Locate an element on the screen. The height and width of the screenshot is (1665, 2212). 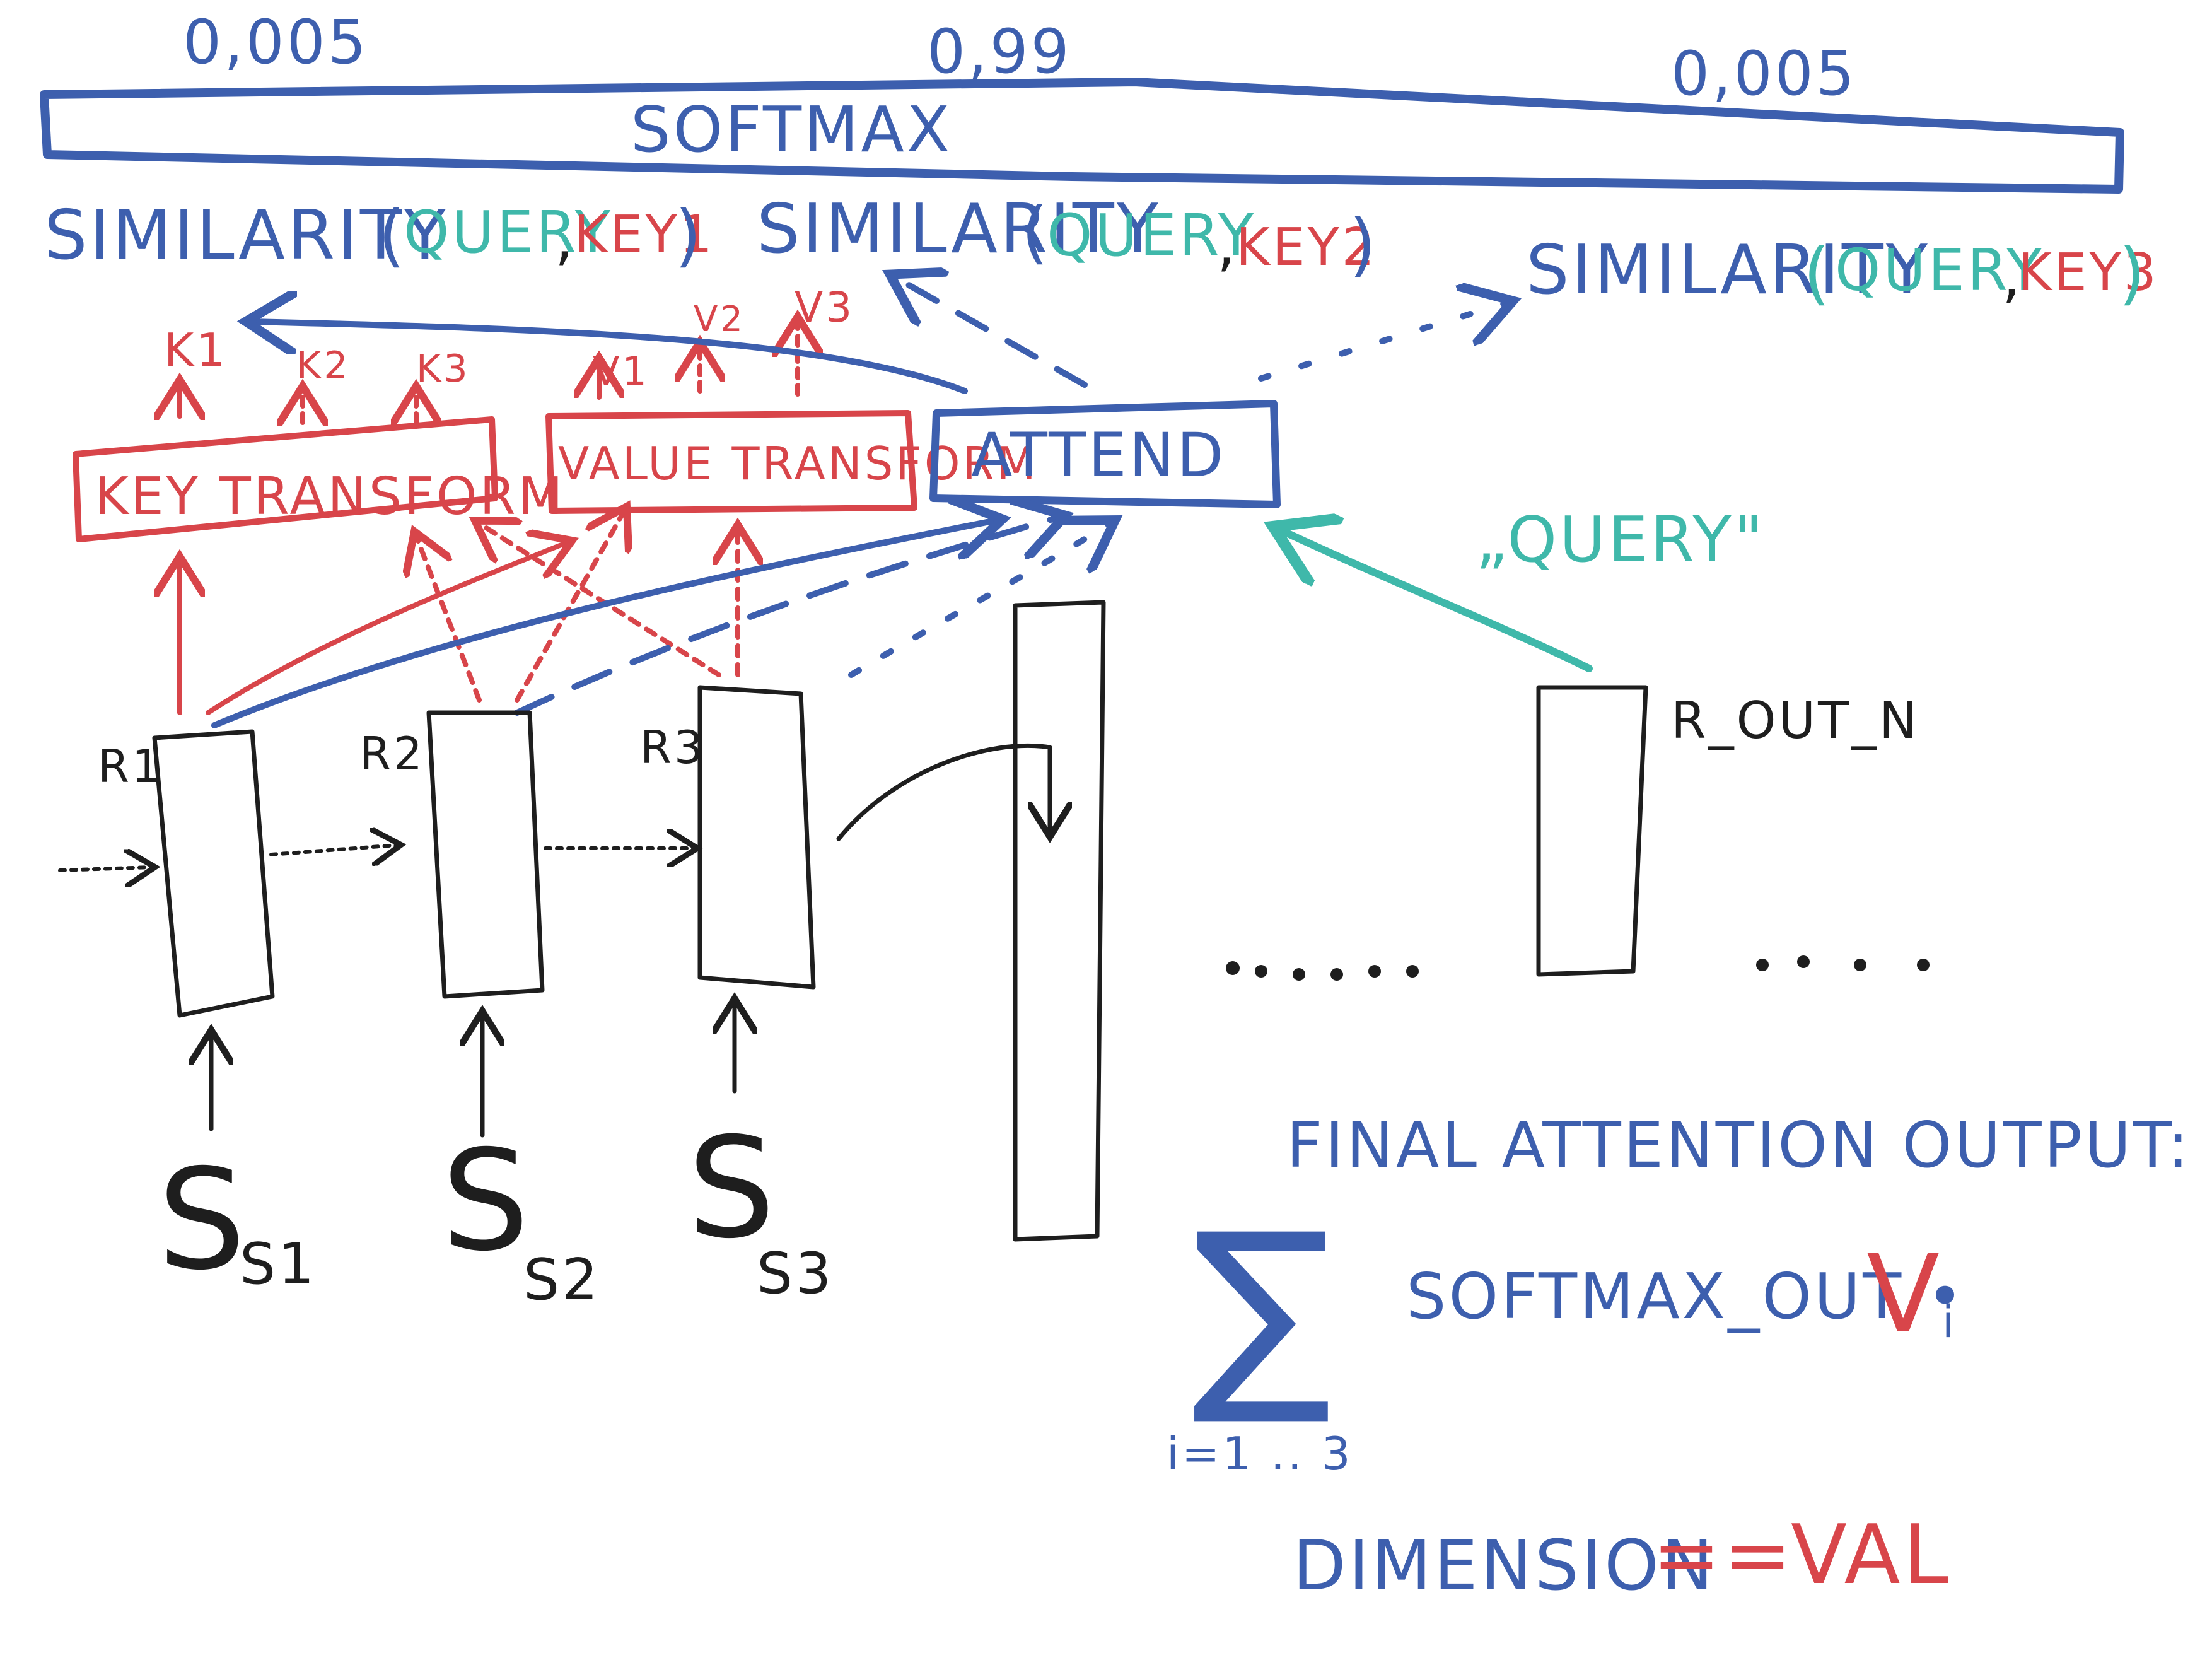
key-labels: K1 K2 K3 is located at coordinates (317, 357).